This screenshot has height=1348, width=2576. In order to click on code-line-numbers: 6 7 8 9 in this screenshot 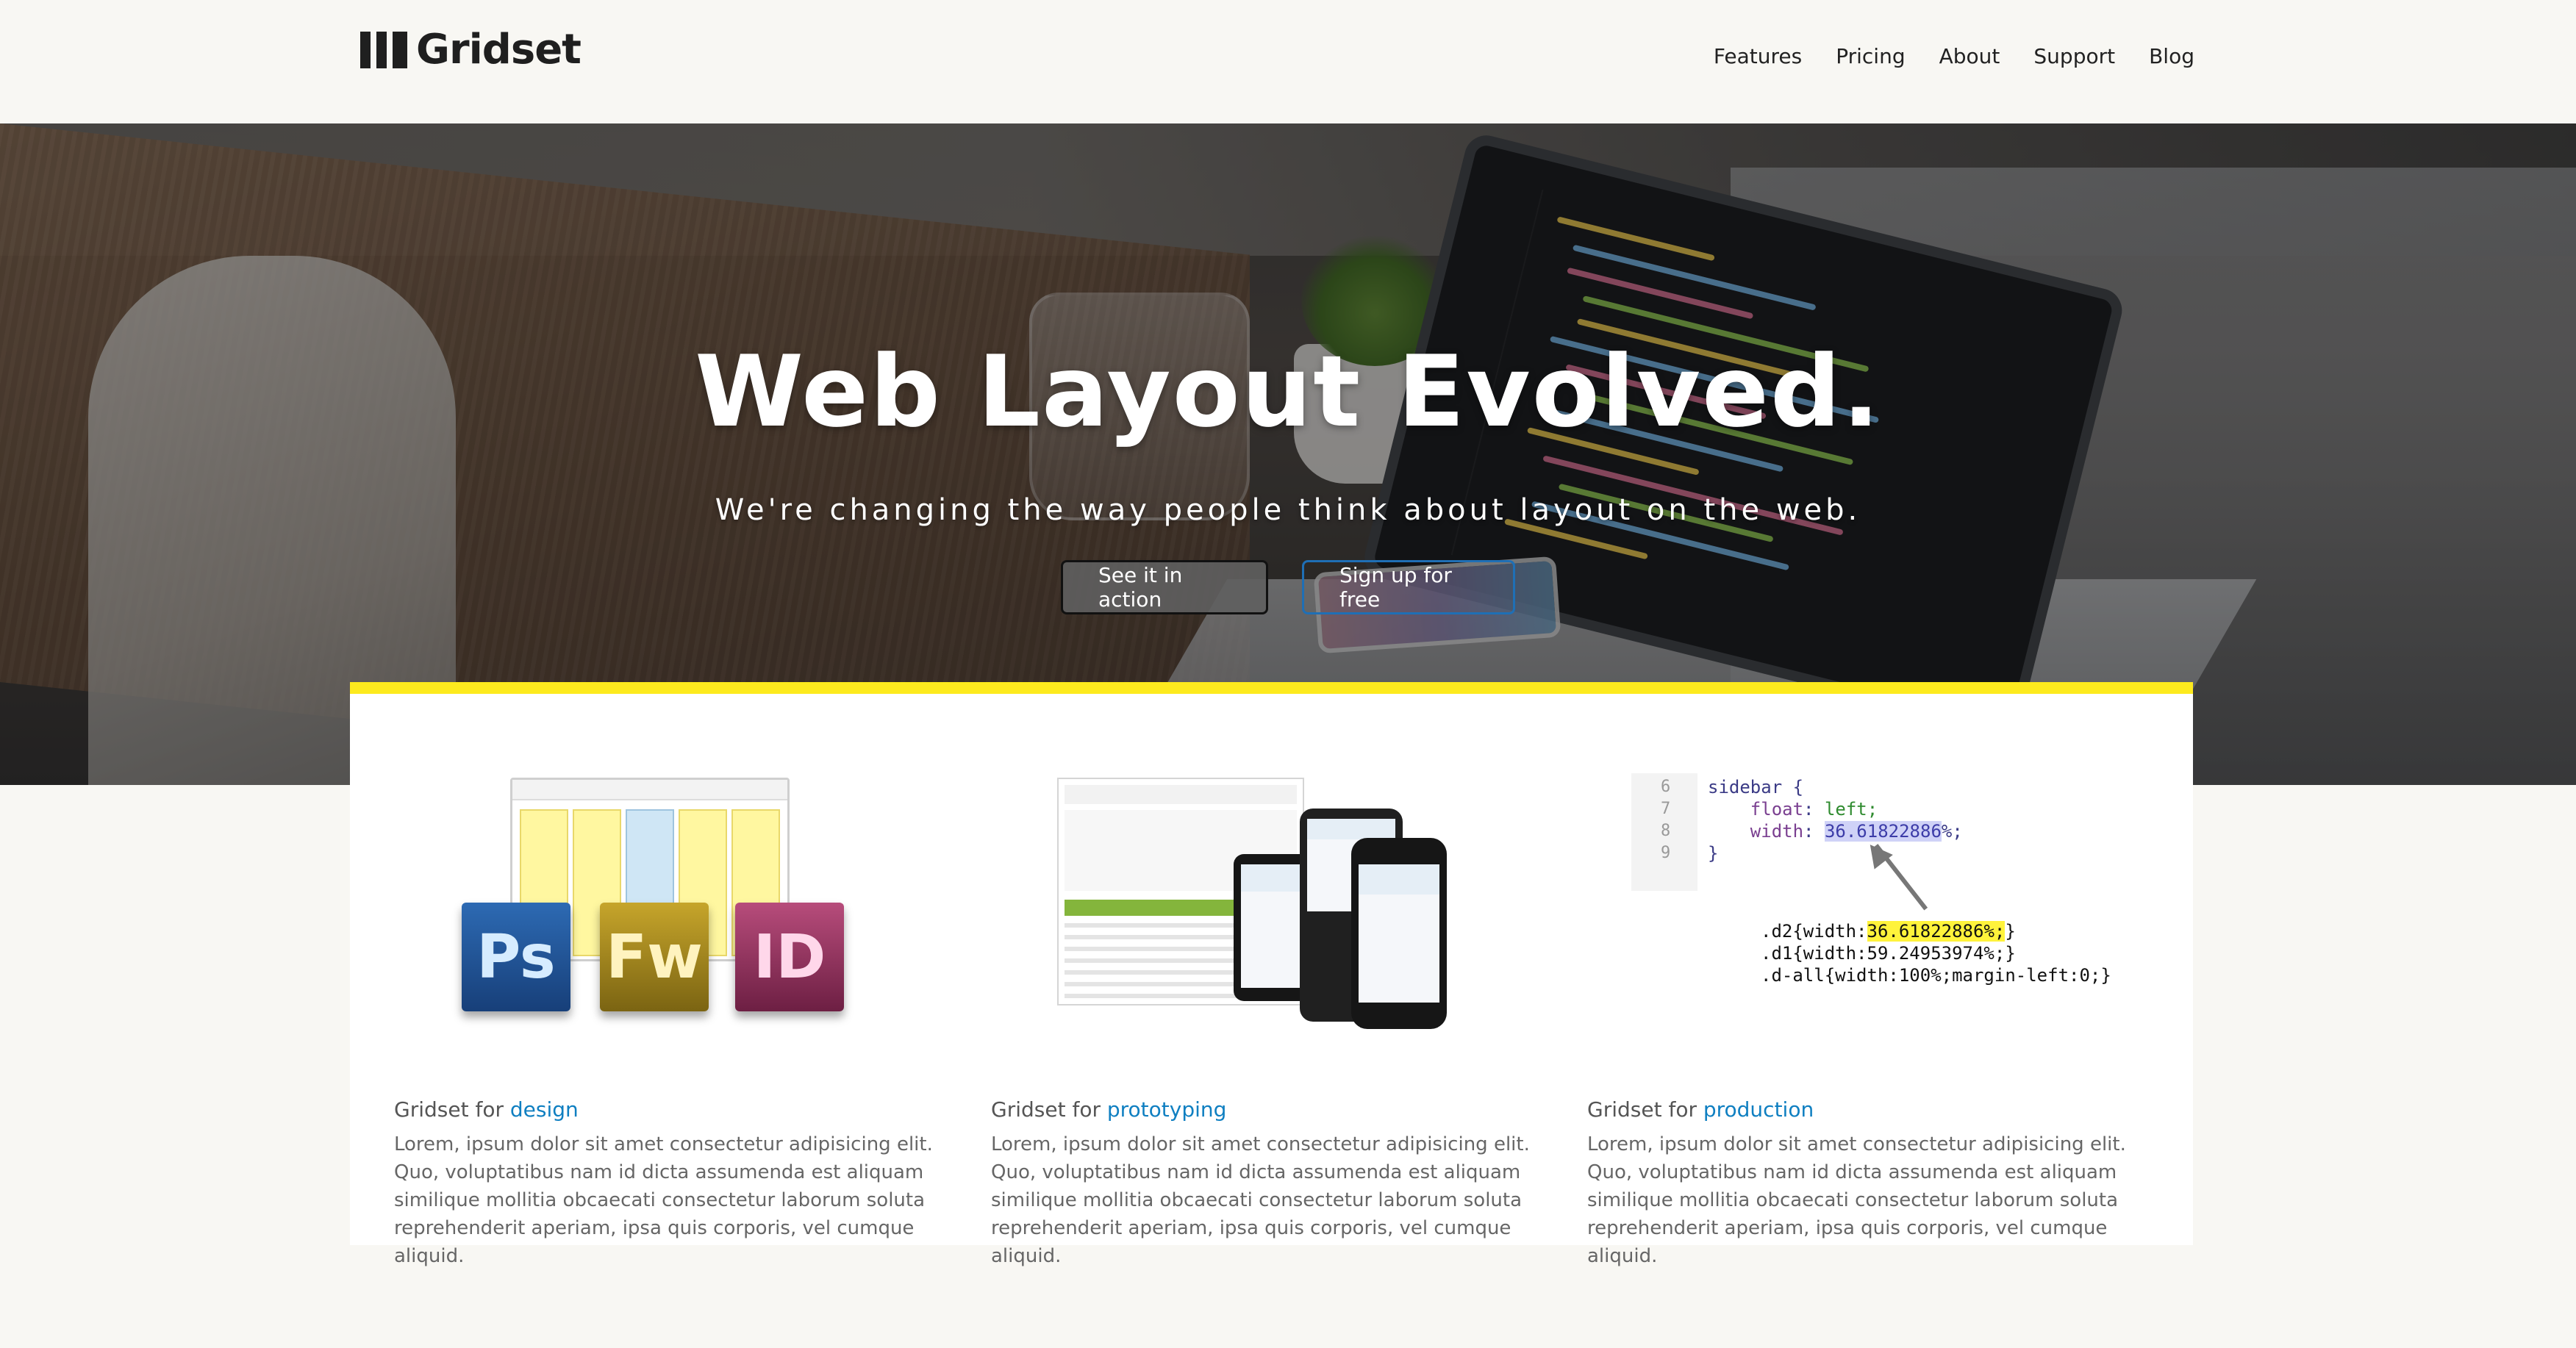, I will do `click(1666, 820)`.